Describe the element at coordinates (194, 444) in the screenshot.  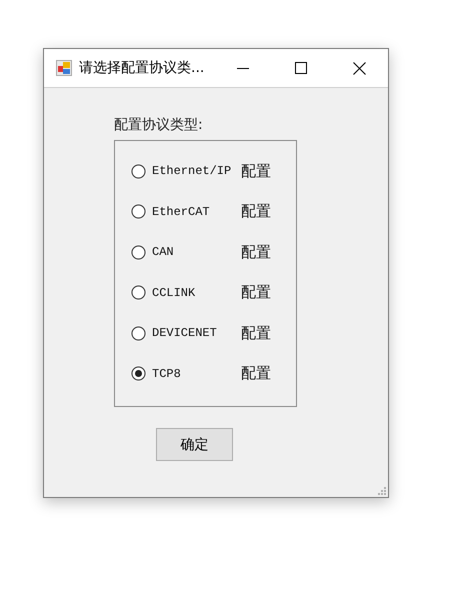
I see `ok-button: 确定` at that location.